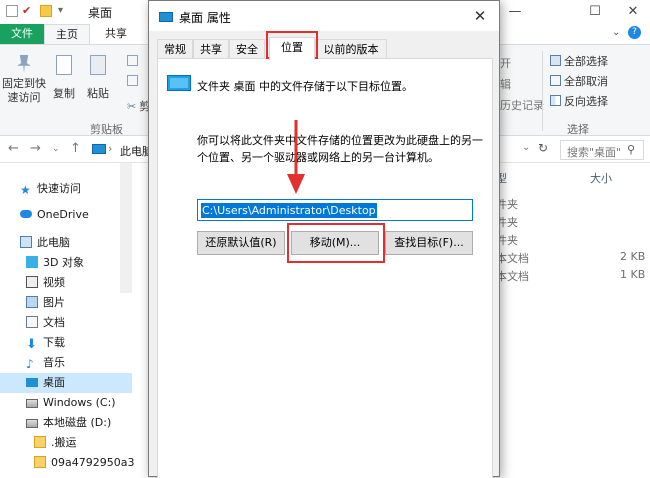 The height and width of the screenshot is (478, 650). I want to click on tab-general: 常规, so click(175, 49).